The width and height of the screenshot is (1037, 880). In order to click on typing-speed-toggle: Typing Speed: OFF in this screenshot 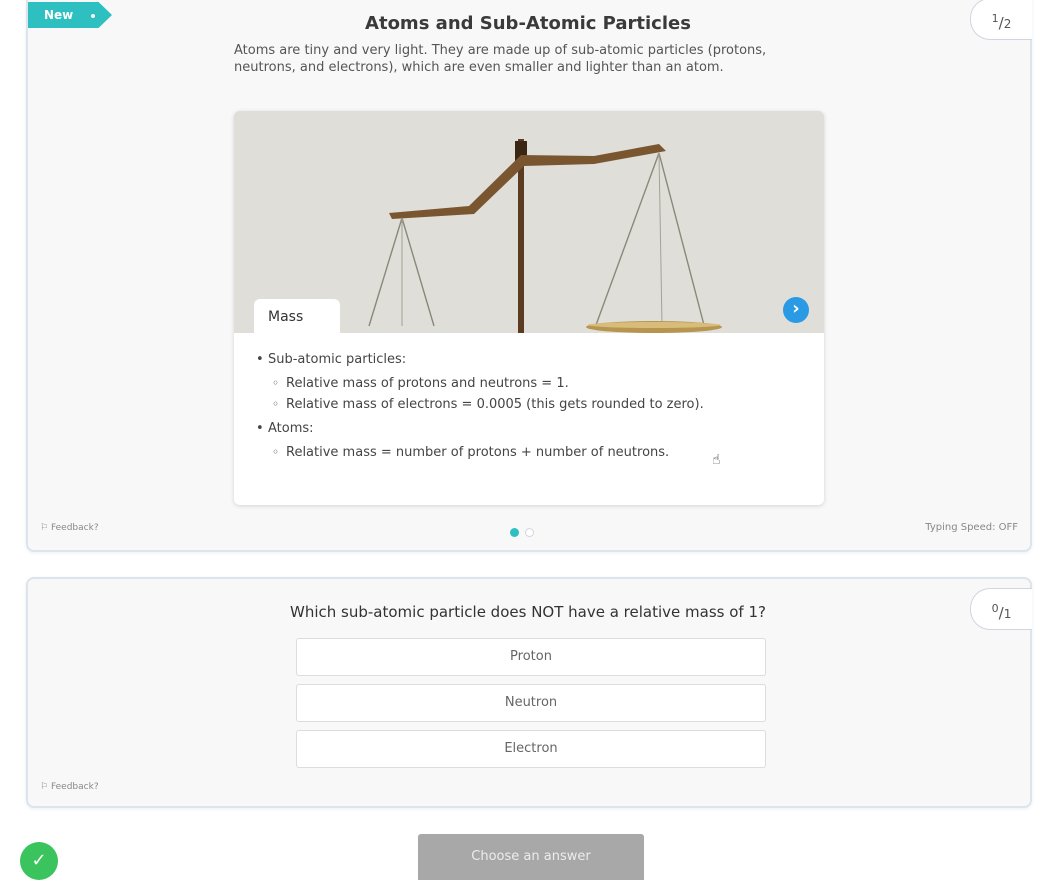, I will do `click(971, 527)`.